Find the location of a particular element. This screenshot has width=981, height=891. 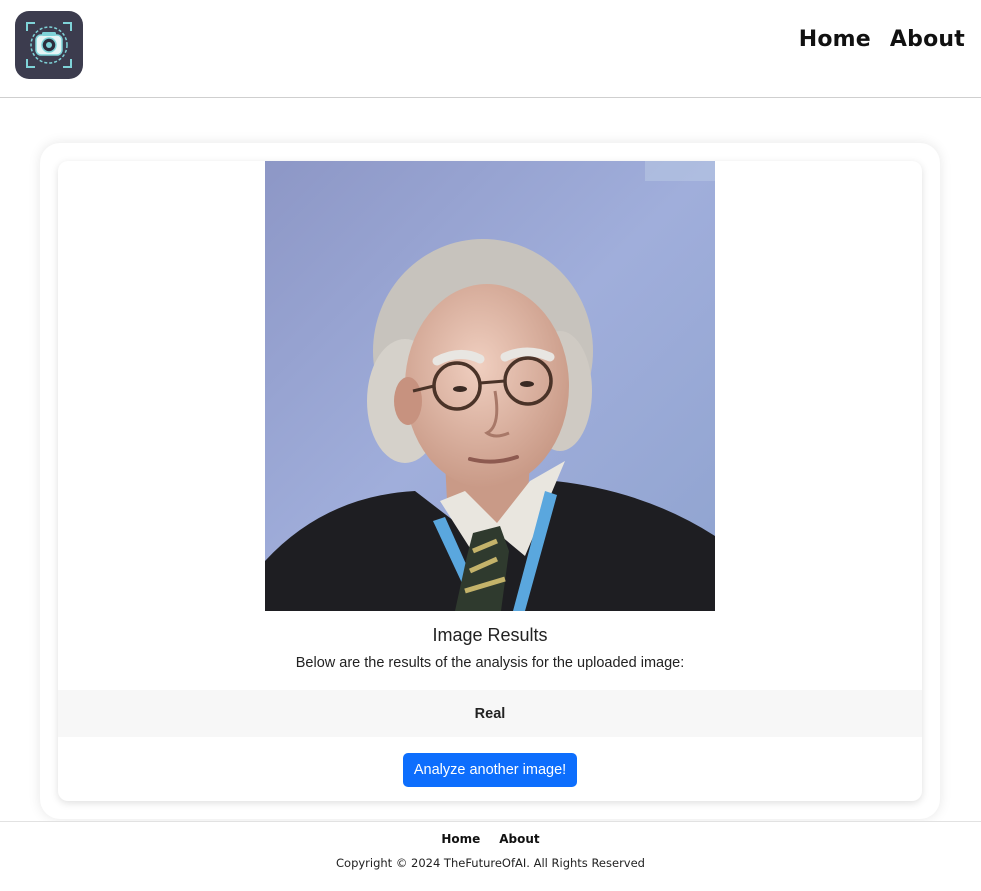

camera-lens-scan-icon is located at coordinates (49, 45).